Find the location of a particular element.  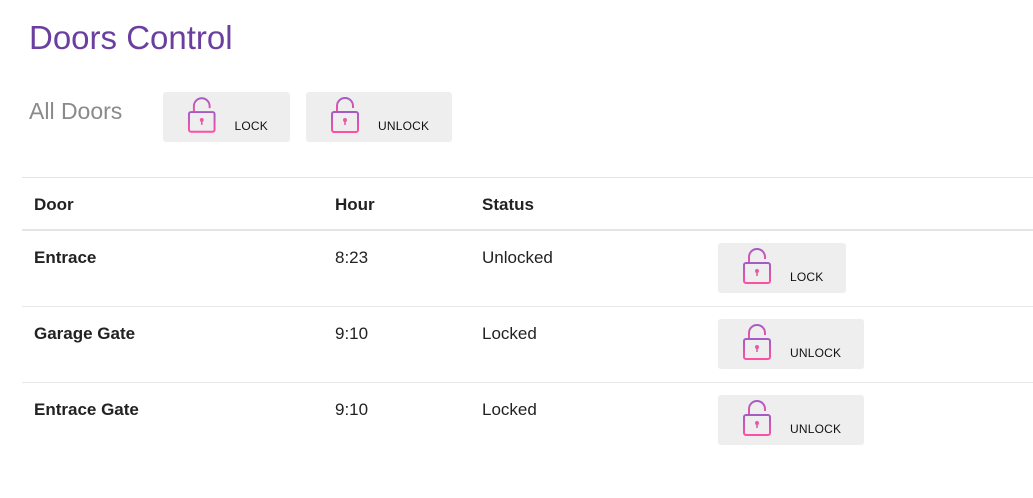

all-doors-label: All Doors is located at coordinates (76, 111).